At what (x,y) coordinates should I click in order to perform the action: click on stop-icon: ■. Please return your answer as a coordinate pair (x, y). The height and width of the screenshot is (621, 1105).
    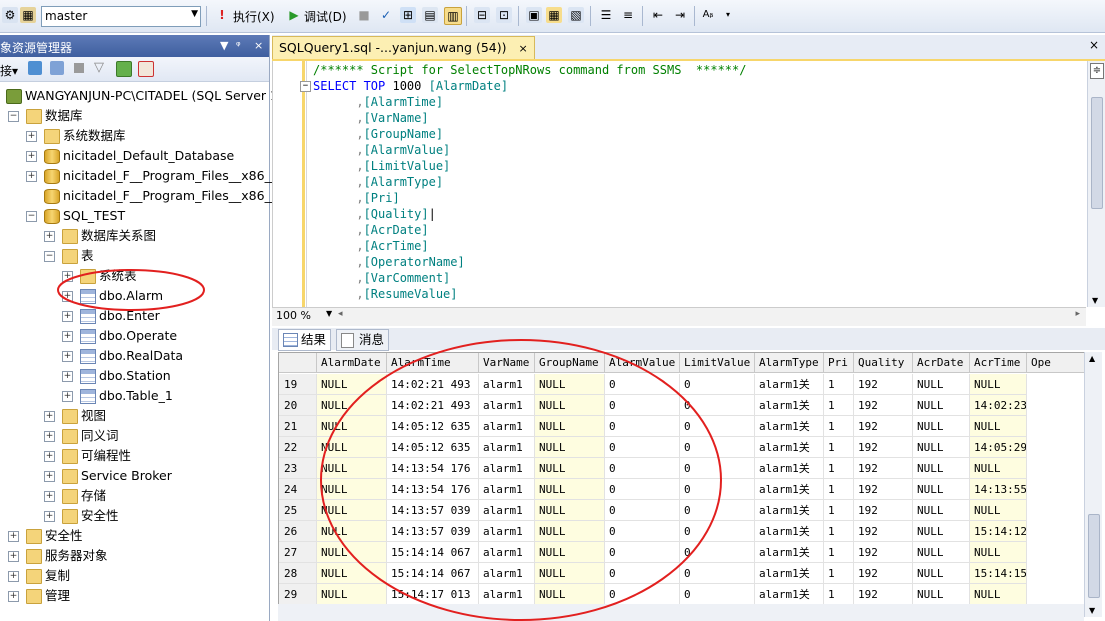
    Looking at the image, I should click on (364, 15).